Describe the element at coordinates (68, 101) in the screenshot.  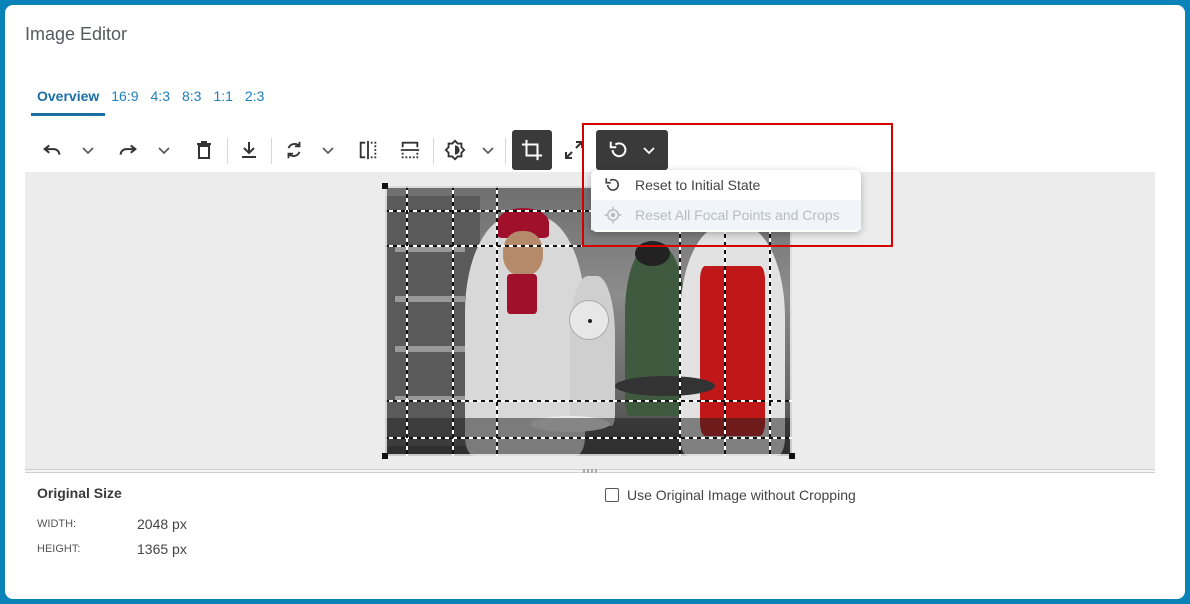
I see `tab-overview: Overview` at that location.